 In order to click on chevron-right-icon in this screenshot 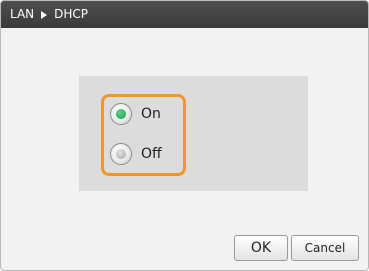, I will do `click(44, 14)`.